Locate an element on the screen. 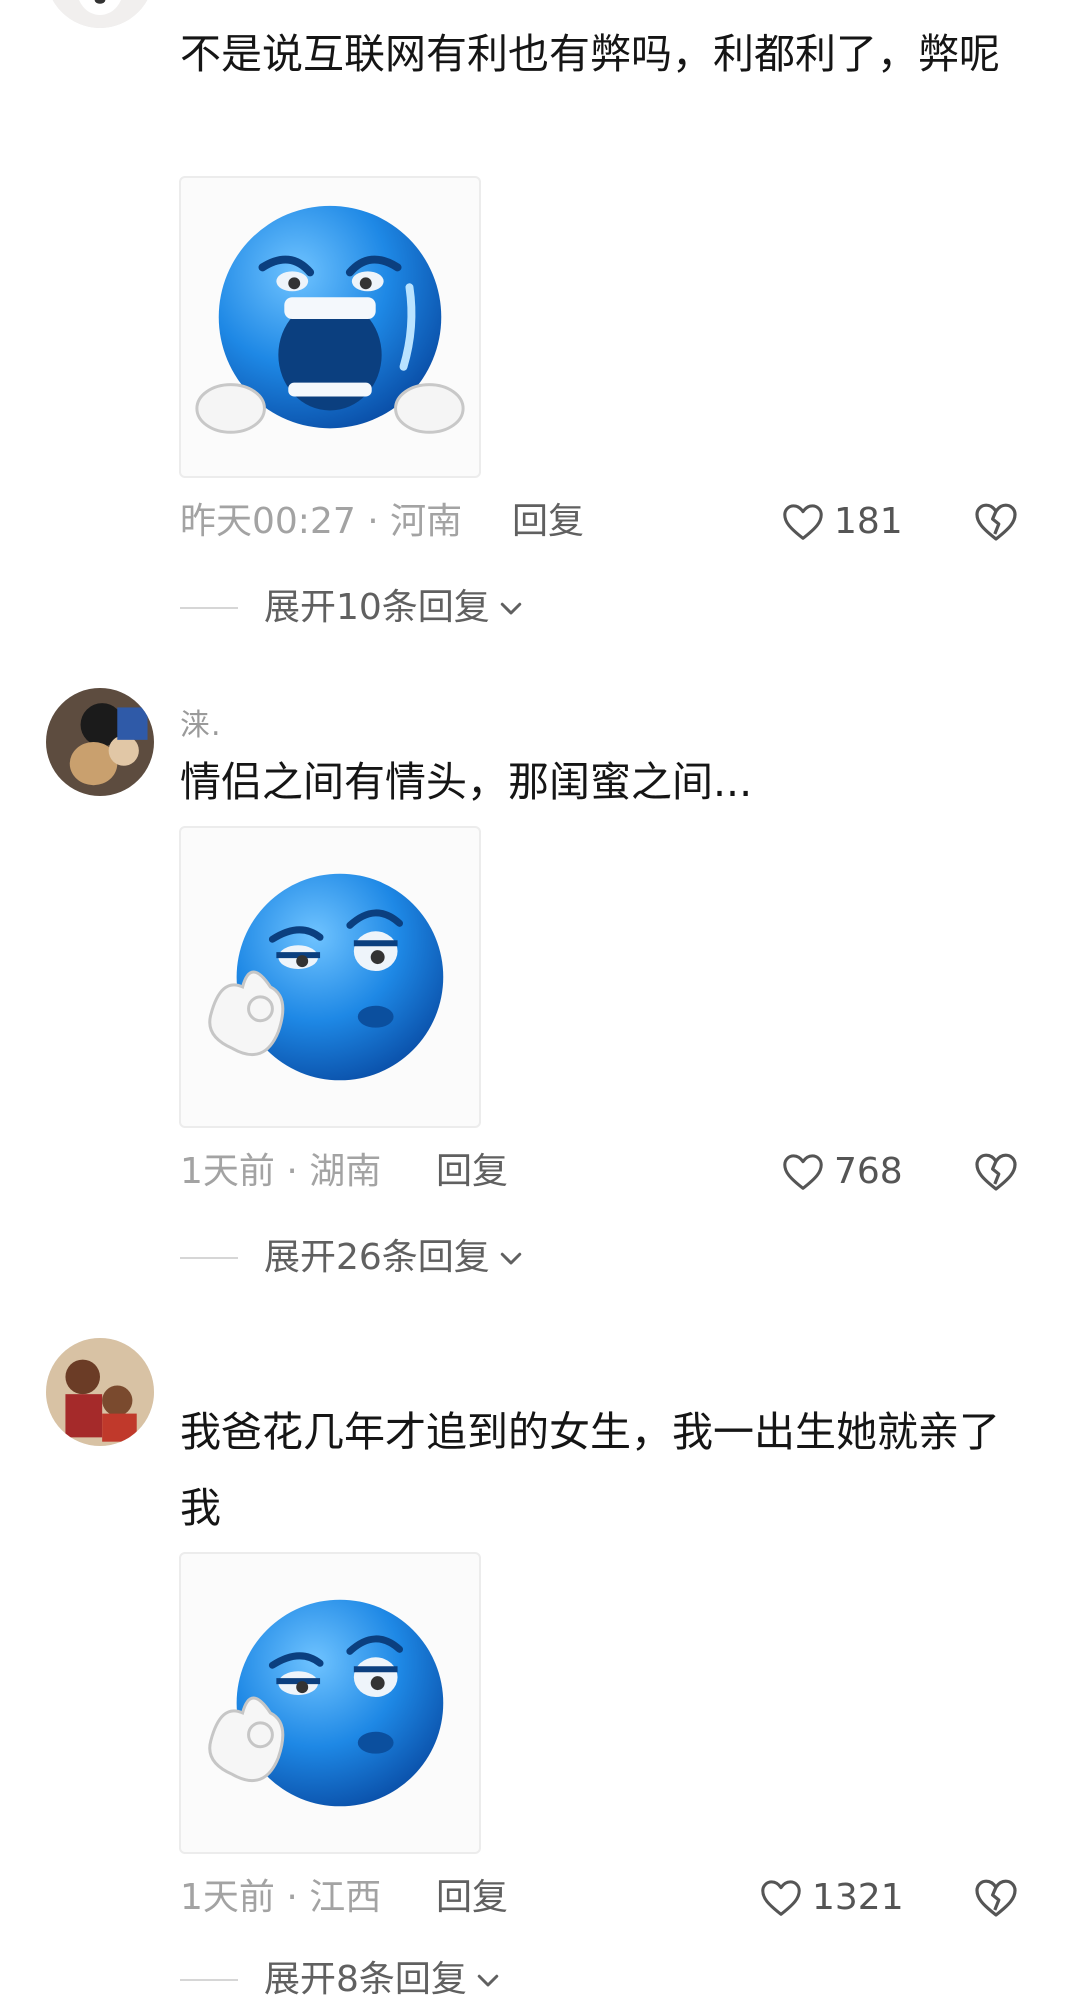 This screenshot has height=2010, width=1080. crying-emoji-sticker is located at coordinates (330, 327).